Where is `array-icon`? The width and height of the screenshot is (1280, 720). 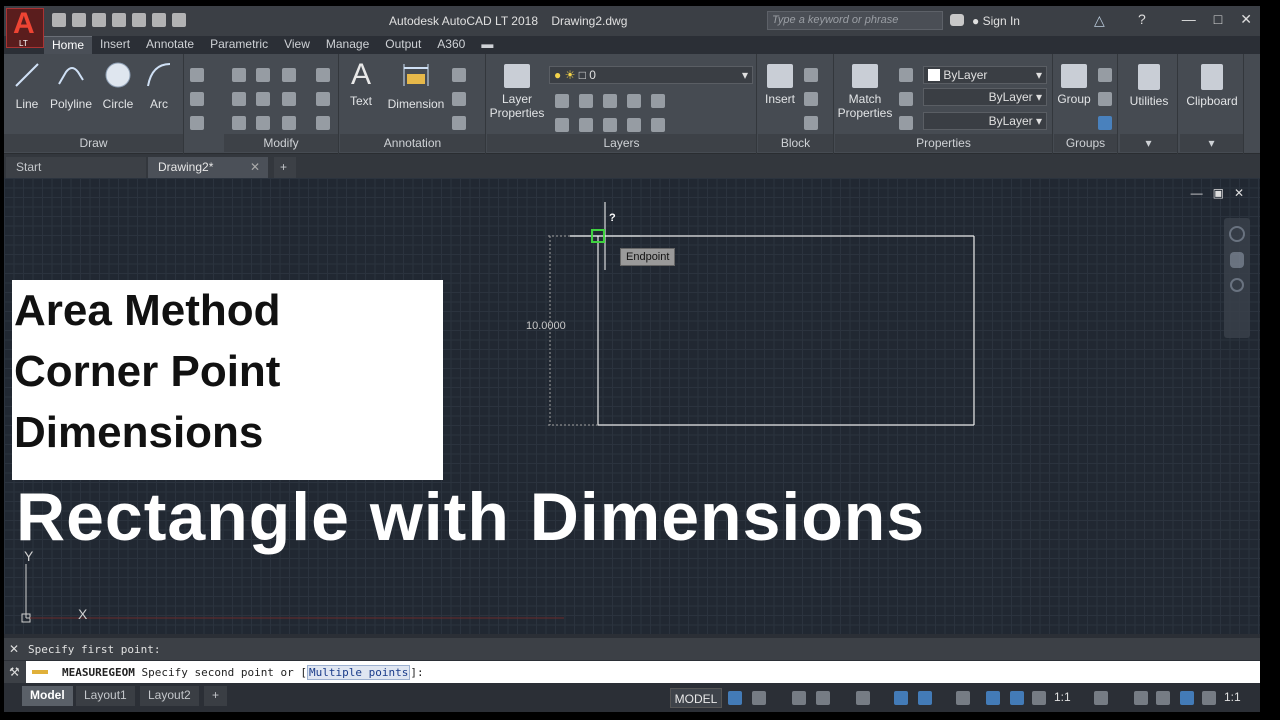
array-icon is located at coordinates (289, 123).